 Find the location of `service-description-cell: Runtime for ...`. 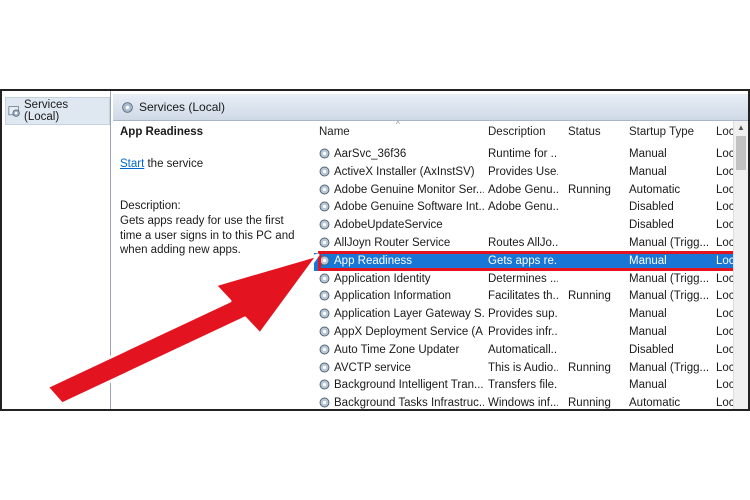

service-description-cell: Runtime for ... is located at coordinates (523, 154).